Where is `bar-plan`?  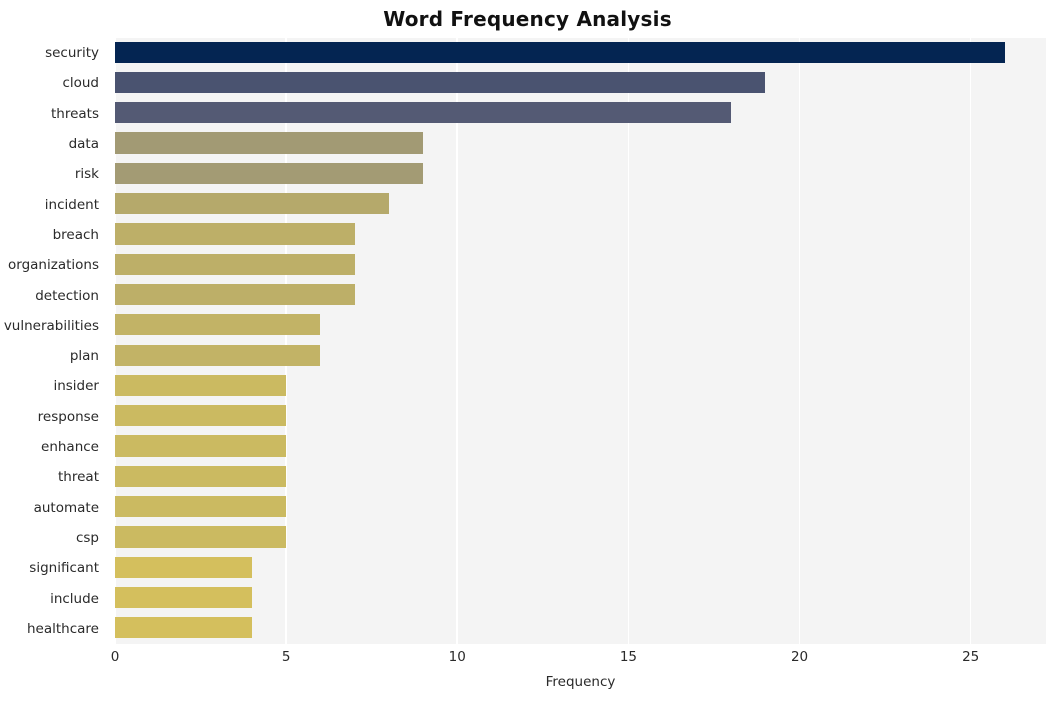
bar-plan is located at coordinates (218, 355).